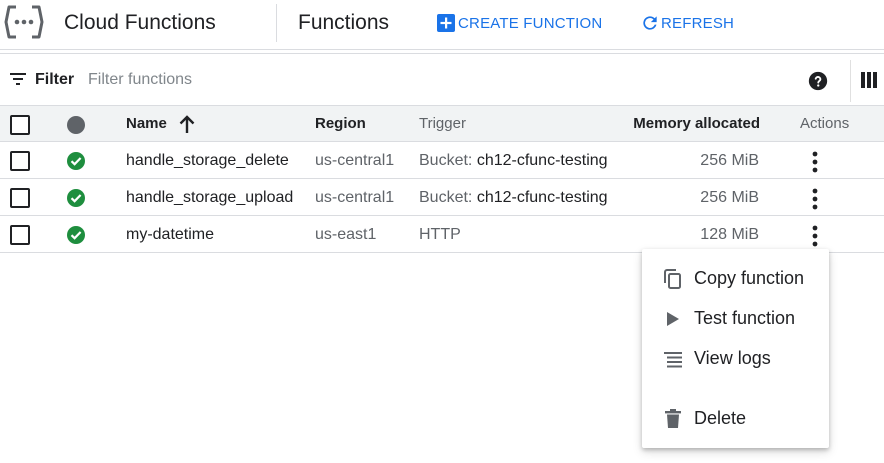 This screenshot has width=884, height=463. I want to click on column-header-region: Region, so click(340, 124).